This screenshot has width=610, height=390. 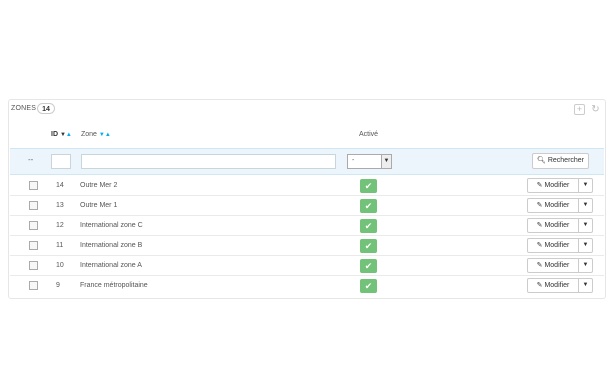 What do you see at coordinates (60, 205) in the screenshot?
I see `row-id: 13` at bounding box center [60, 205].